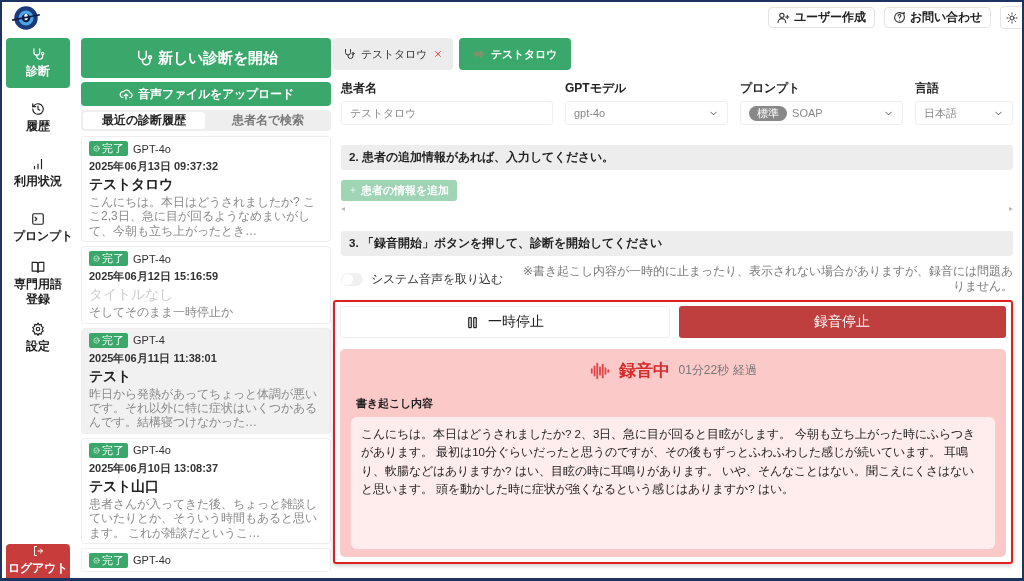 The width and height of the screenshot is (1024, 581). Describe the element at coordinates (673, 483) in the screenshot. I see `transcript-text: こんにちは。本日はどうされましたか? 2、3日、急に目が回ると目眩がします。 今朝も立ち上がった時にふらつきがあります。 最初は10分ぐらいだったと思うのですが、その後もずっとふわふわした感じが続いています。 耳鳴り、軟腸などはありますか? はい、目眩の時に耳鳴りがあります。 いや、そんなことはない。聞こえにくさはないと思います。 頭を動かした時に症状が強くなるという感じはありますか? はい。` at that location.